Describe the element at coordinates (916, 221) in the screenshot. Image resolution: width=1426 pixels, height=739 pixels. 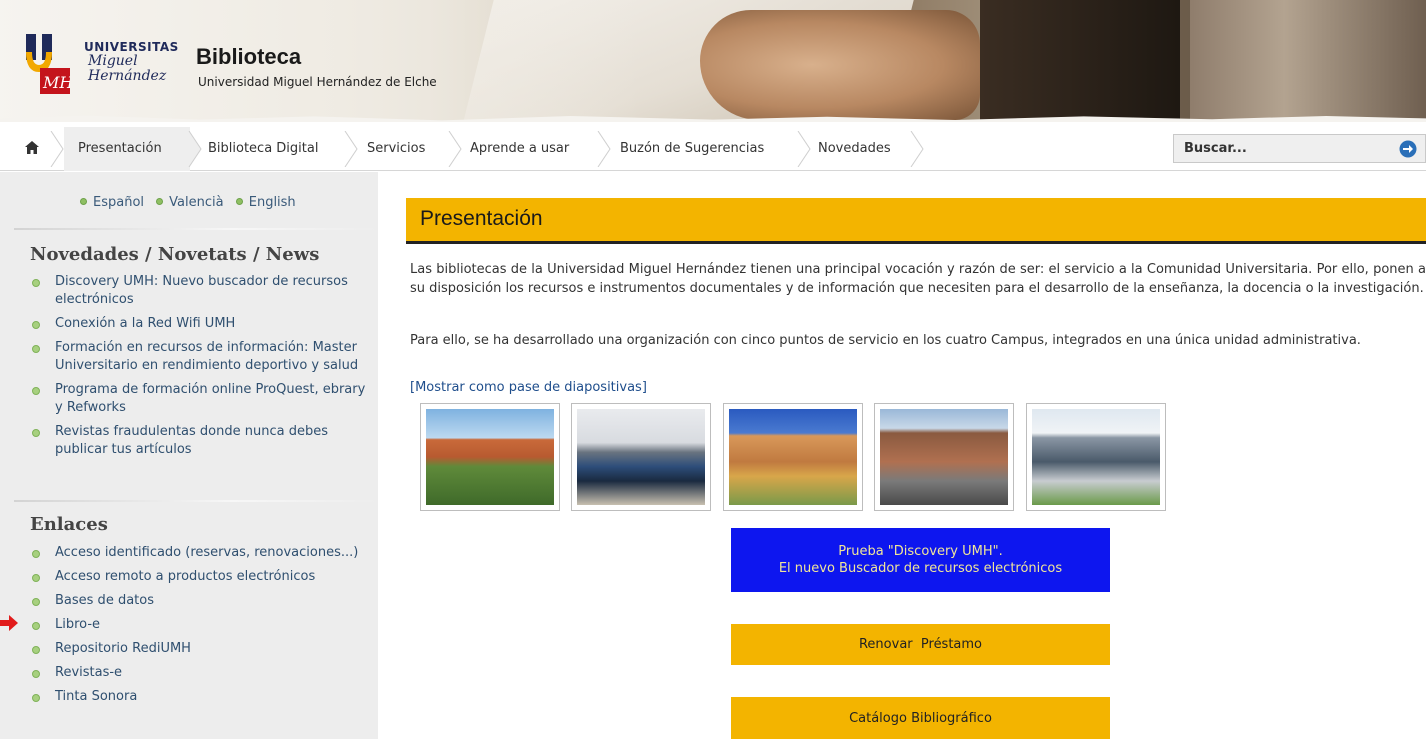
I see `page-title-bar: Presentación` at that location.